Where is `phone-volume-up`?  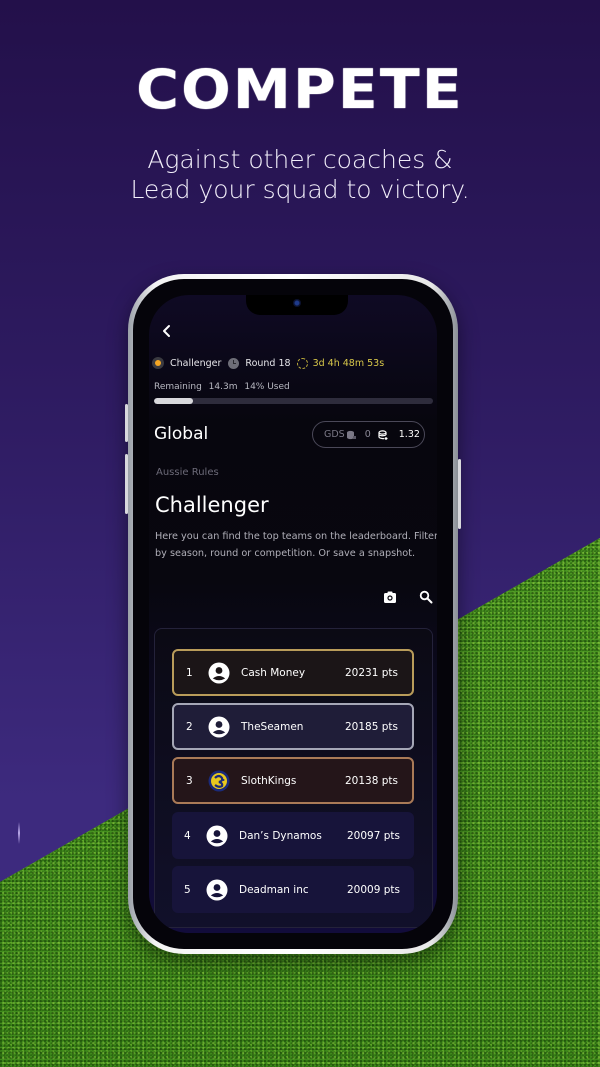
phone-volume-up is located at coordinates (126, 423).